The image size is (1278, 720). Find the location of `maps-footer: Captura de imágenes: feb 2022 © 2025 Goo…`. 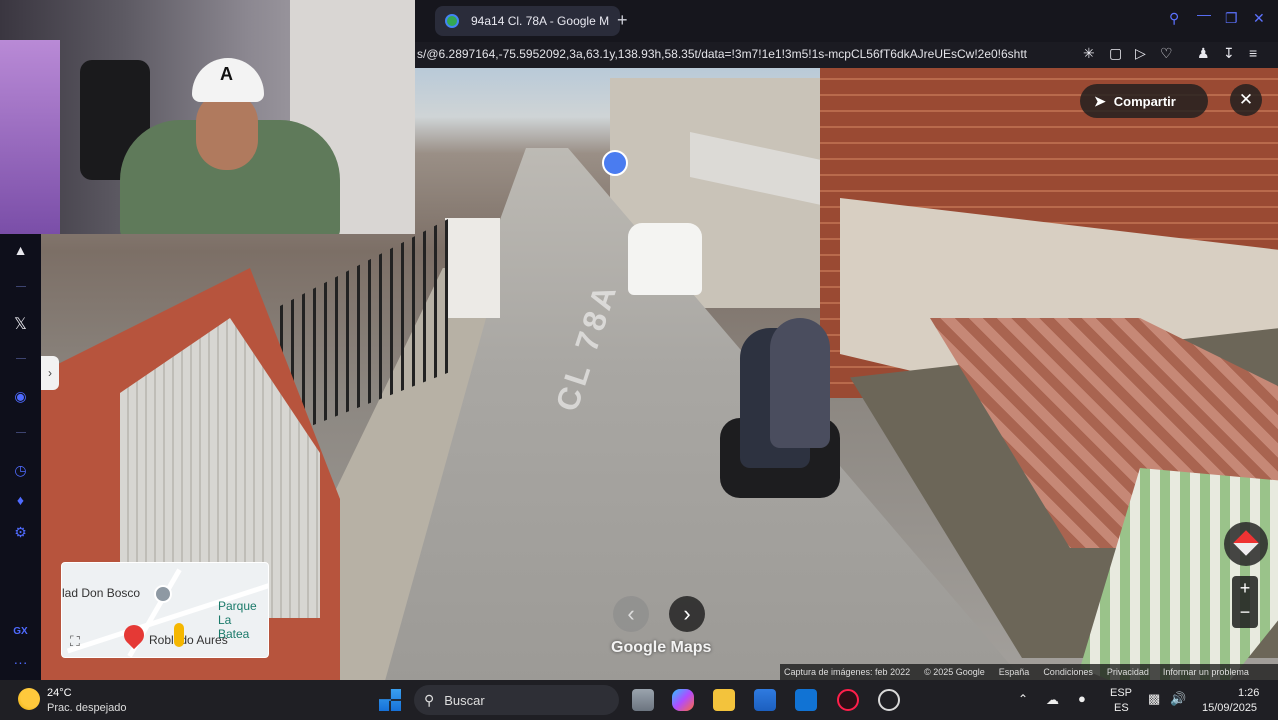

maps-footer: Captura de imágenes: feb 2022 © 2025 Goo… is located at coordinates (1029, 672).